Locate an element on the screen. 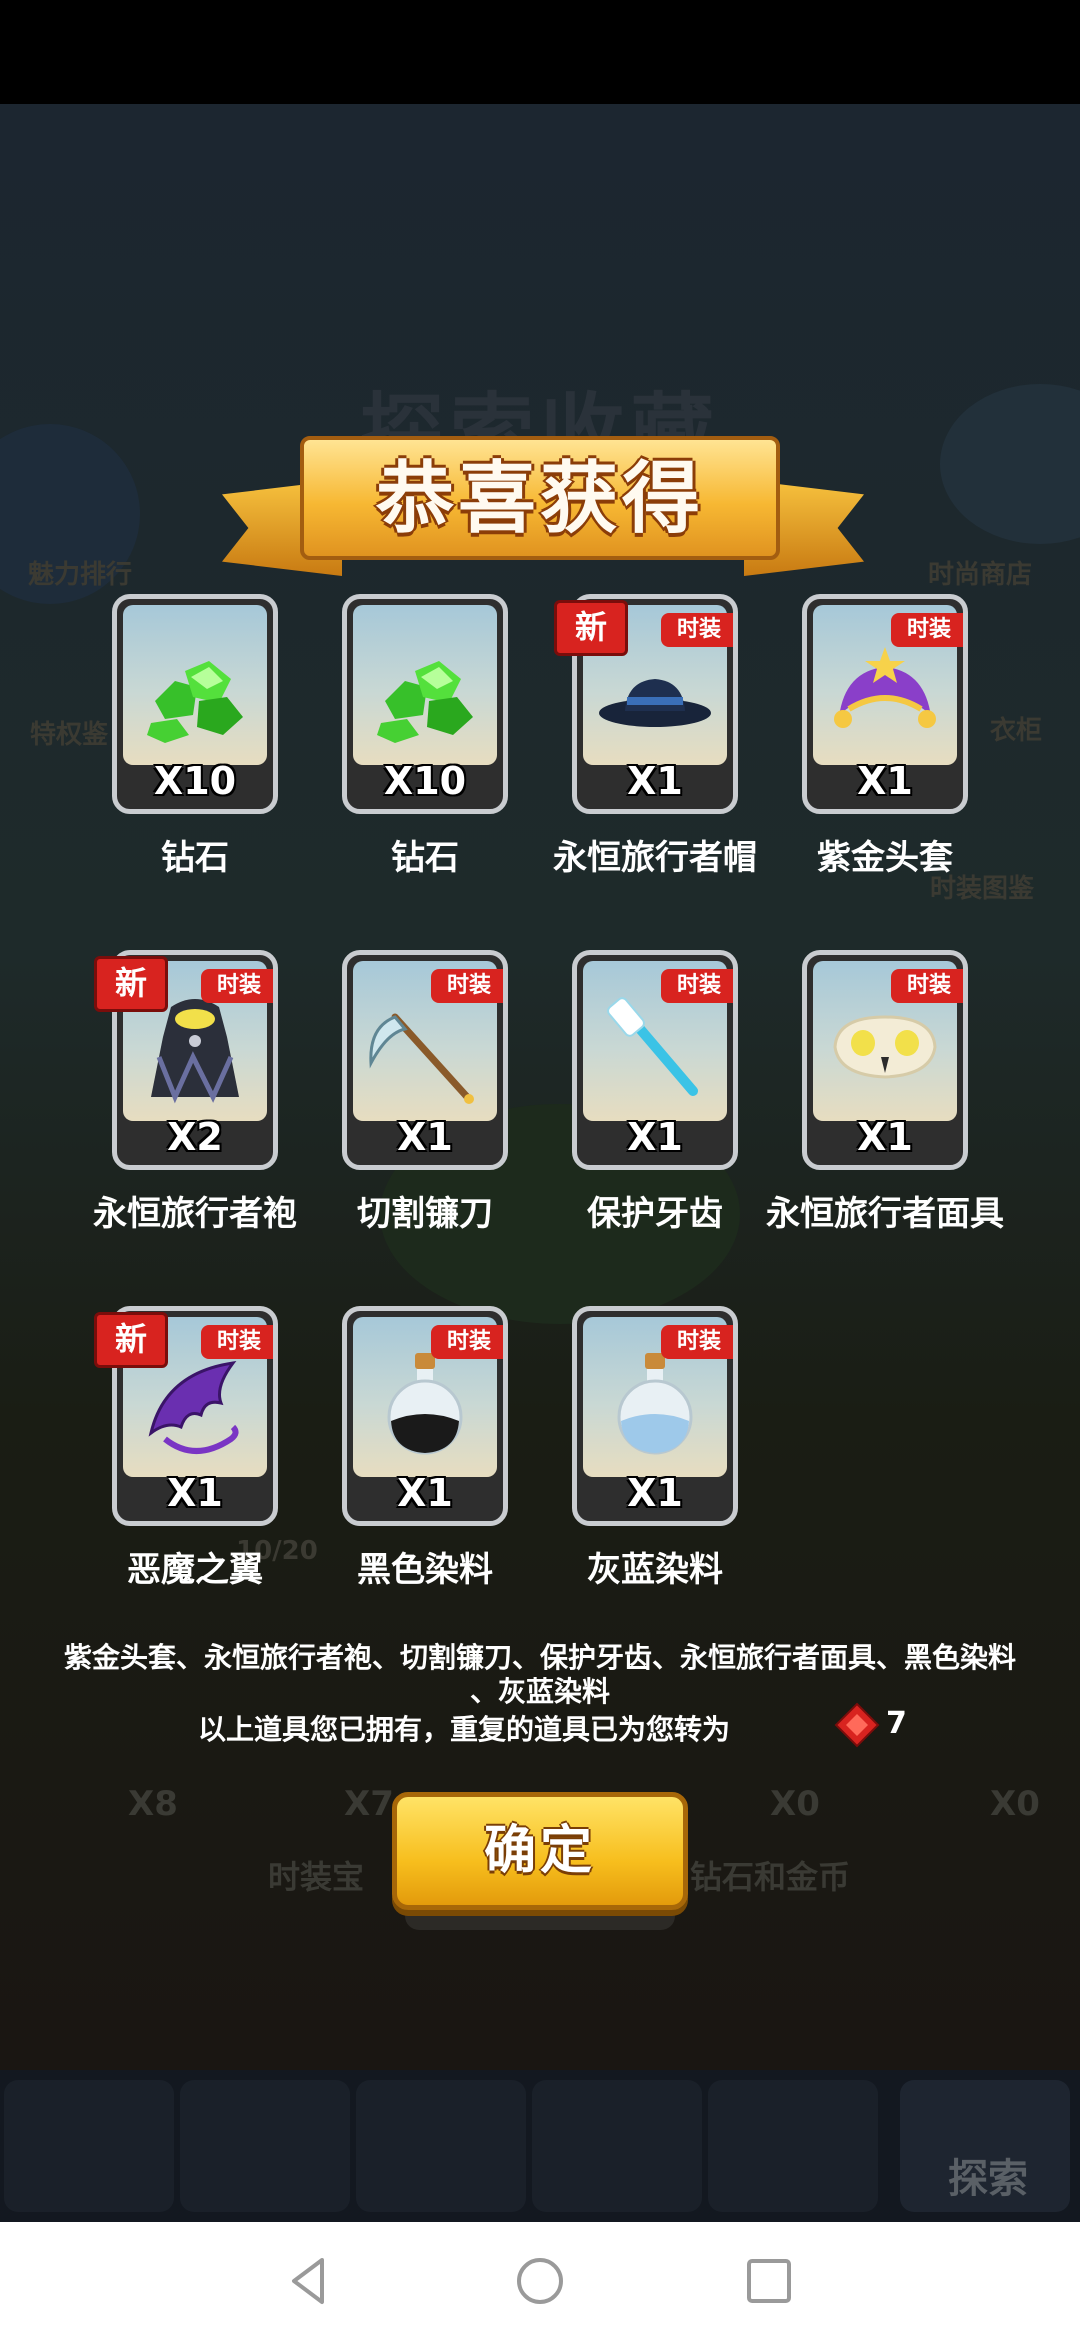  converted-amount: 7 is located at coordinates (896, 1723).